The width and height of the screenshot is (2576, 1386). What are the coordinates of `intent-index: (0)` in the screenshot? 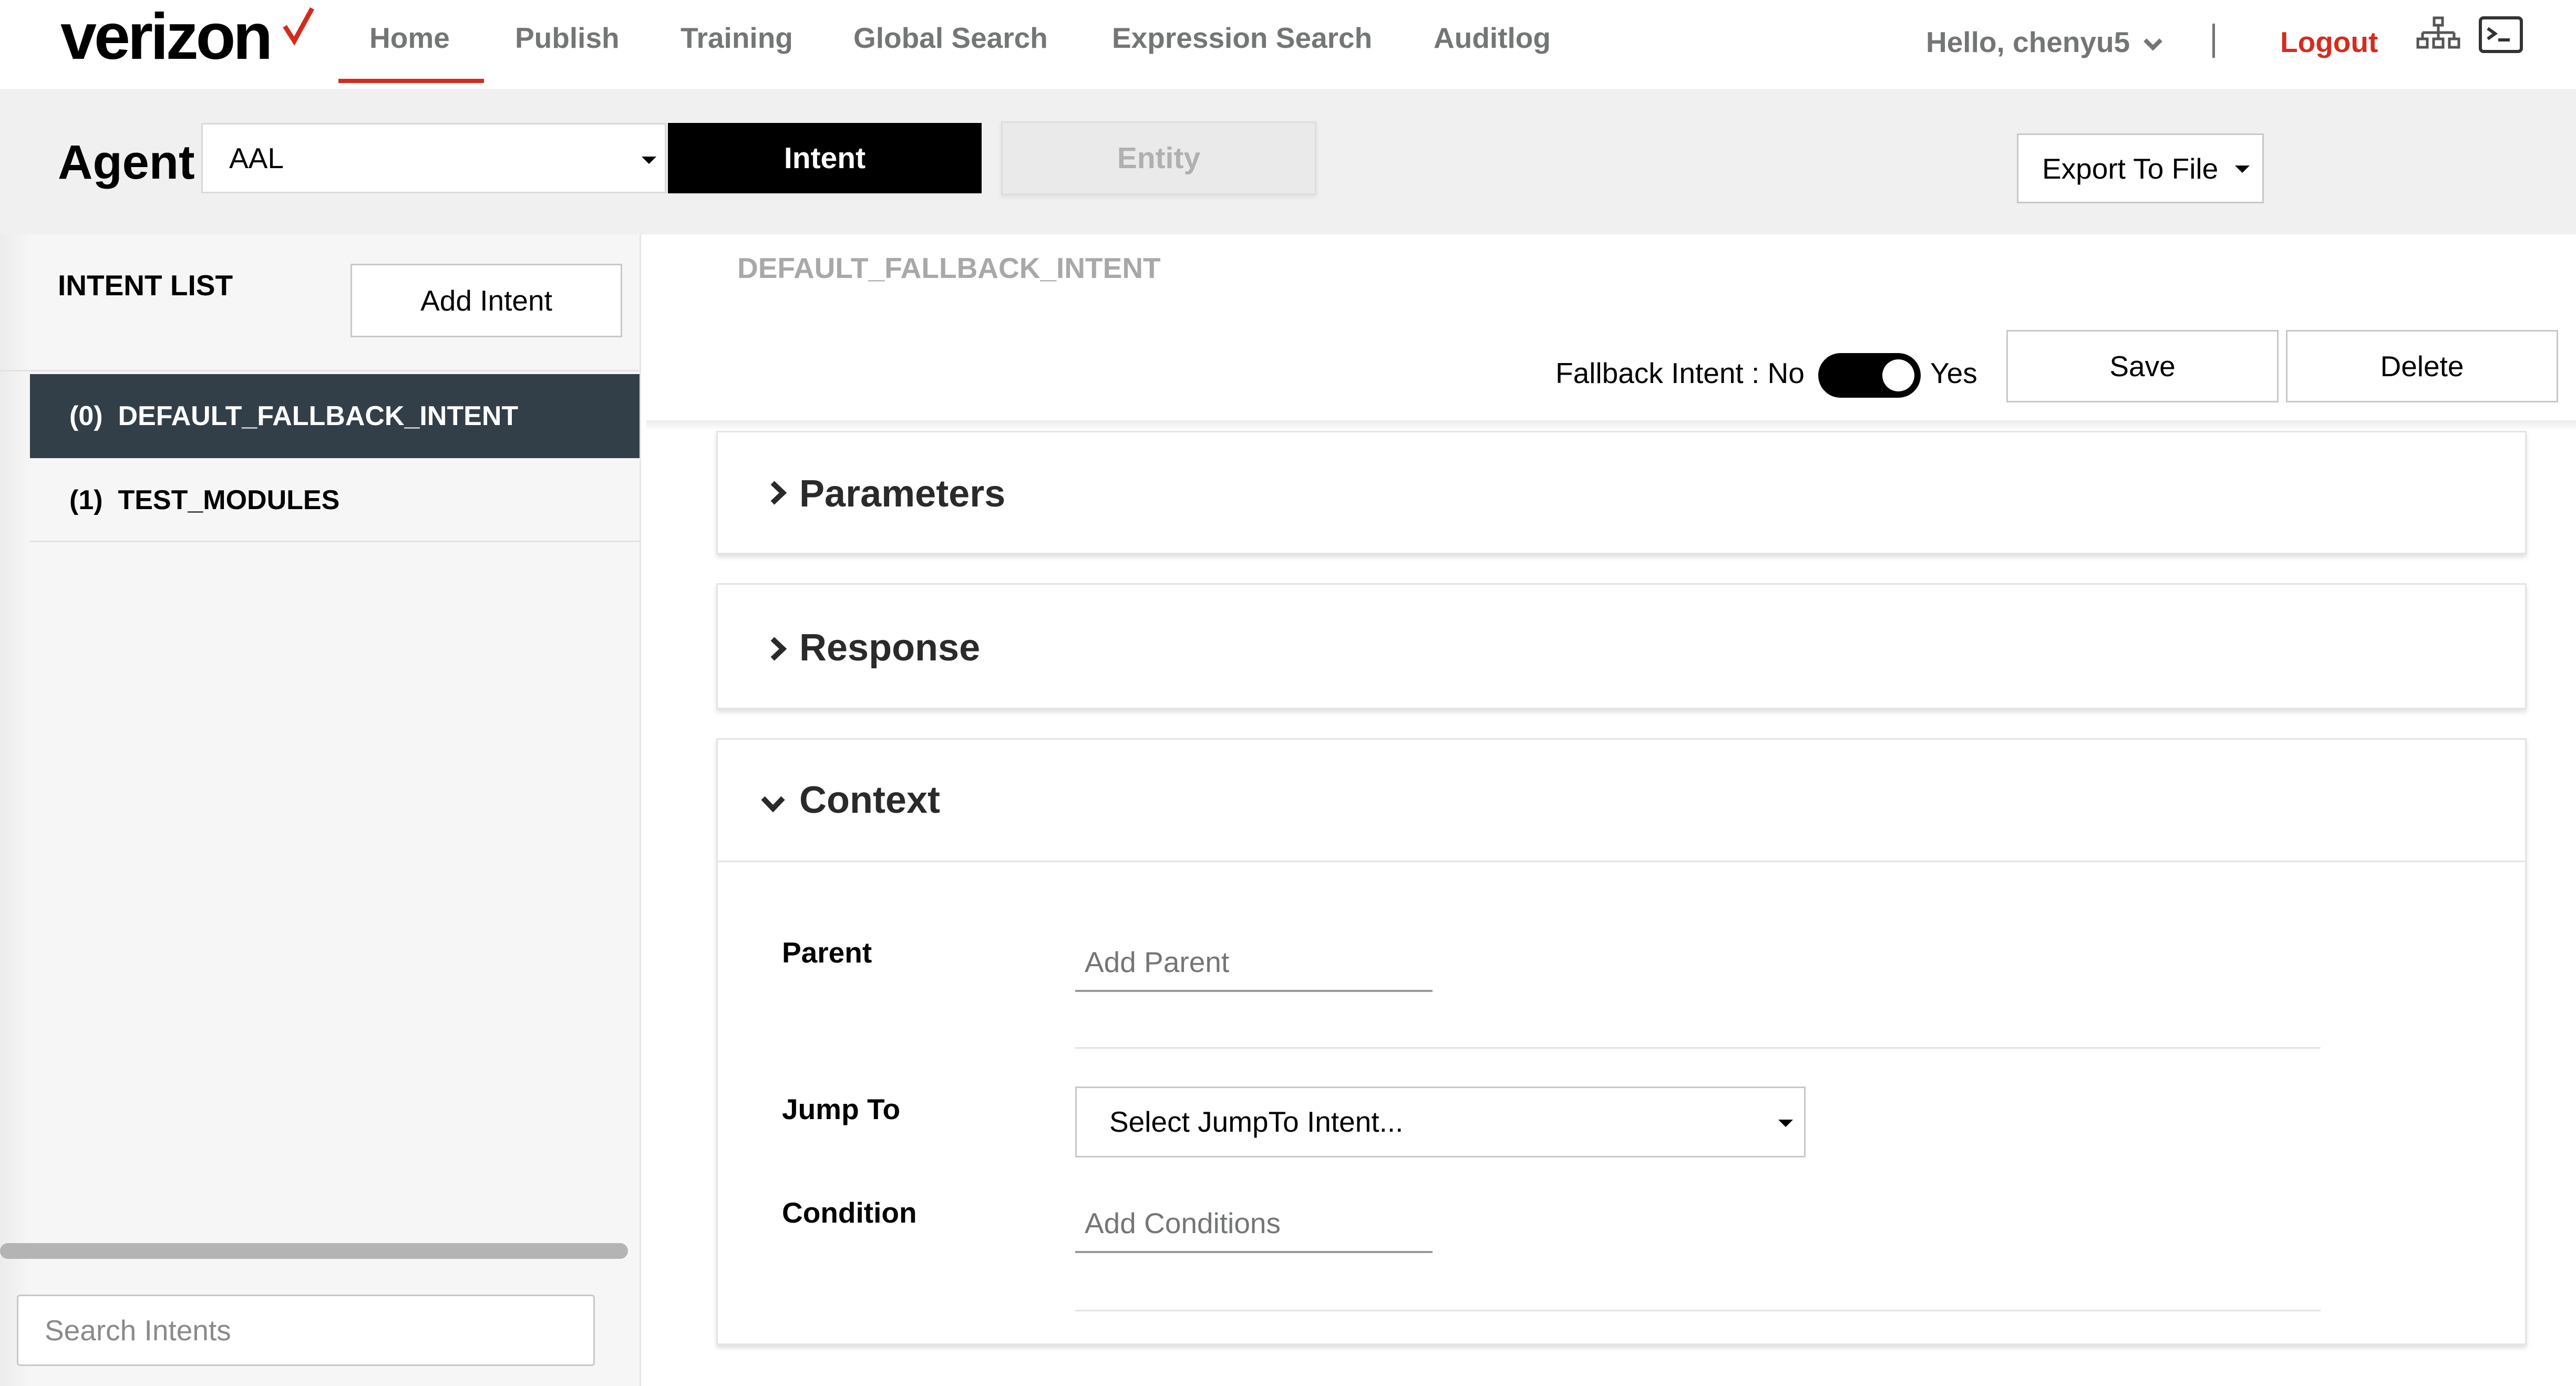 It's located at (86, 416).